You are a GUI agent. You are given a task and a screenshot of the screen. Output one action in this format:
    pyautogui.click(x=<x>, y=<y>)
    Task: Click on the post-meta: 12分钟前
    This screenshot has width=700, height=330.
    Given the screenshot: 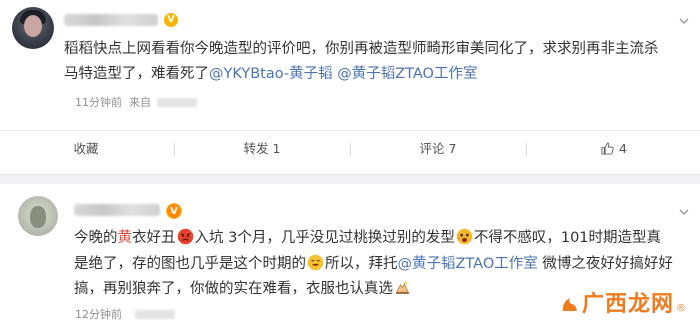 What is the action you would take?
    pyautogui.click(x=125, y=314)
    